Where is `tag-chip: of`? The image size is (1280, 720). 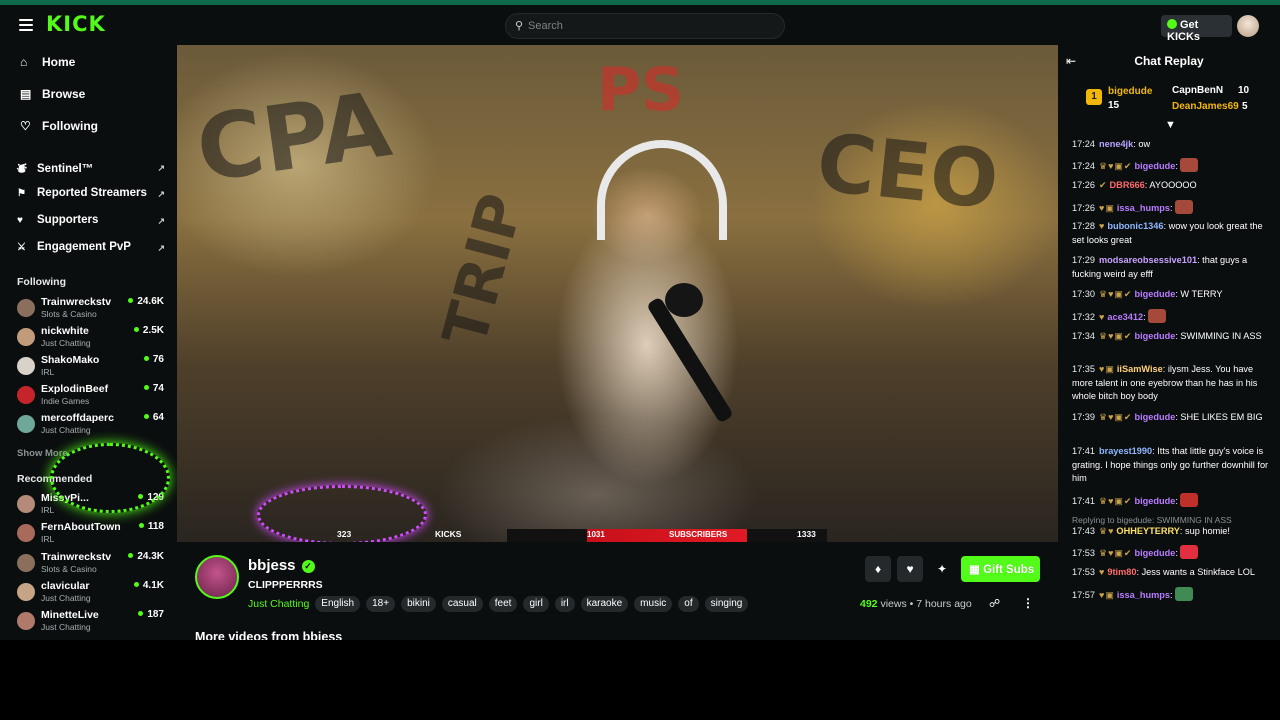 tag-chip: of is located at coordinates (688, 604).